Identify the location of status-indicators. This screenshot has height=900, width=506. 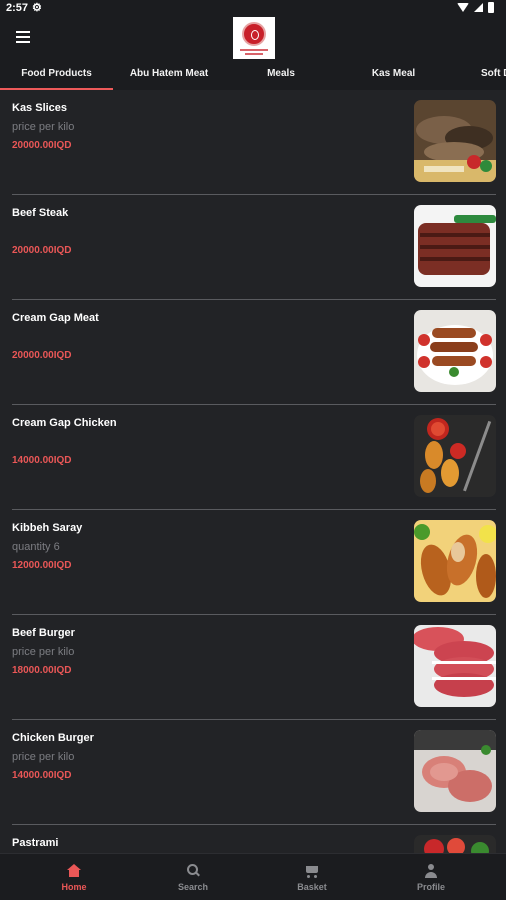
(475, 7).